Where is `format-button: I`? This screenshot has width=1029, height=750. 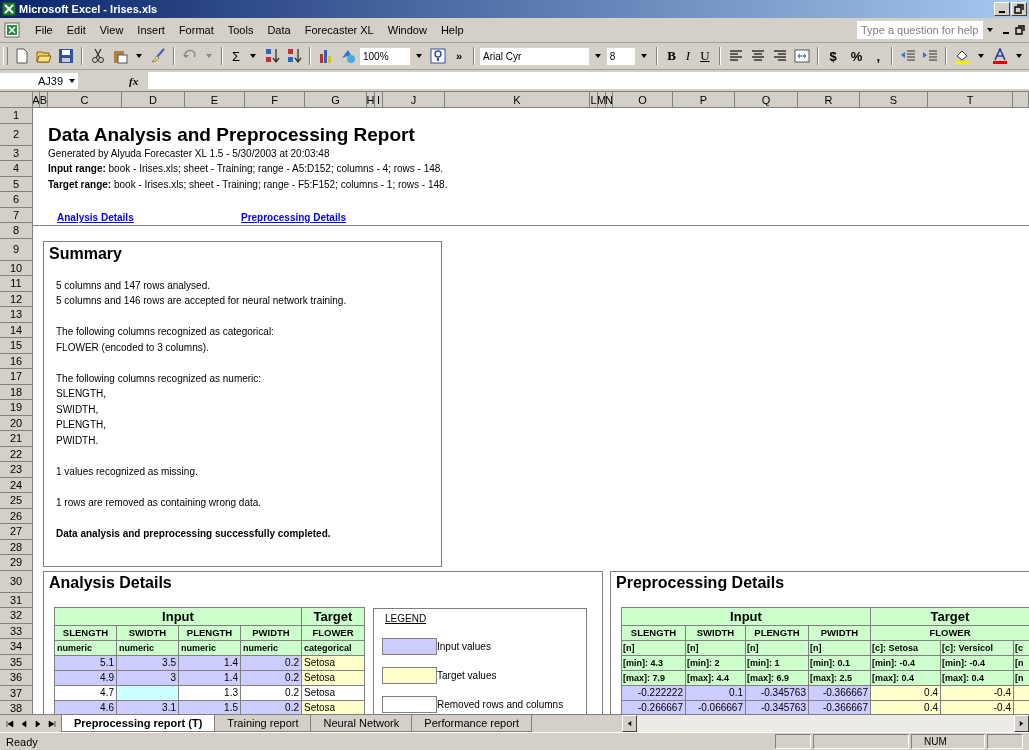 format-button: I is located at coordinates (688, 56).